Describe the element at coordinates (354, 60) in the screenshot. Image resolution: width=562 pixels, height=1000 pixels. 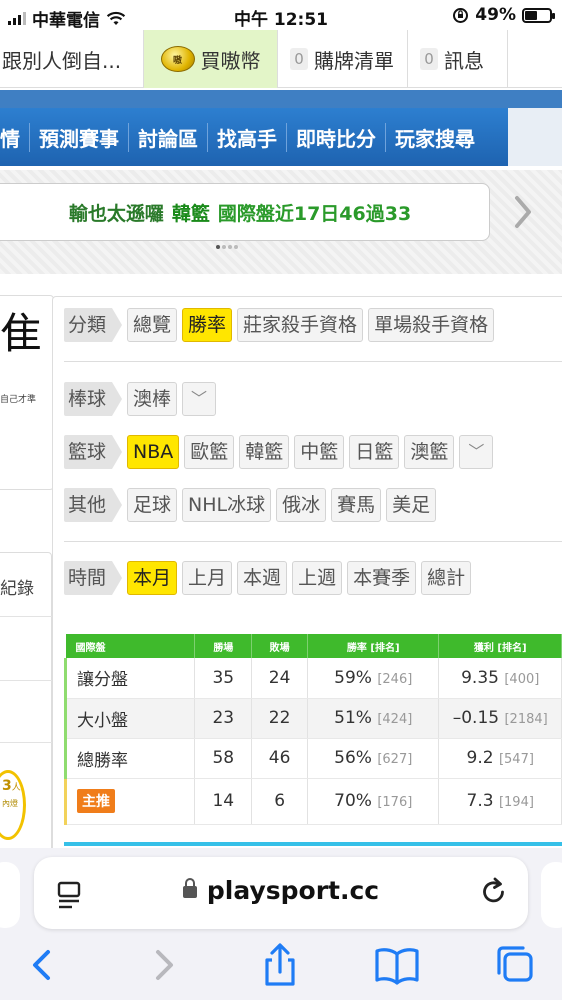
I see `tab-purchase-list-label: 購牌清單` at that location.